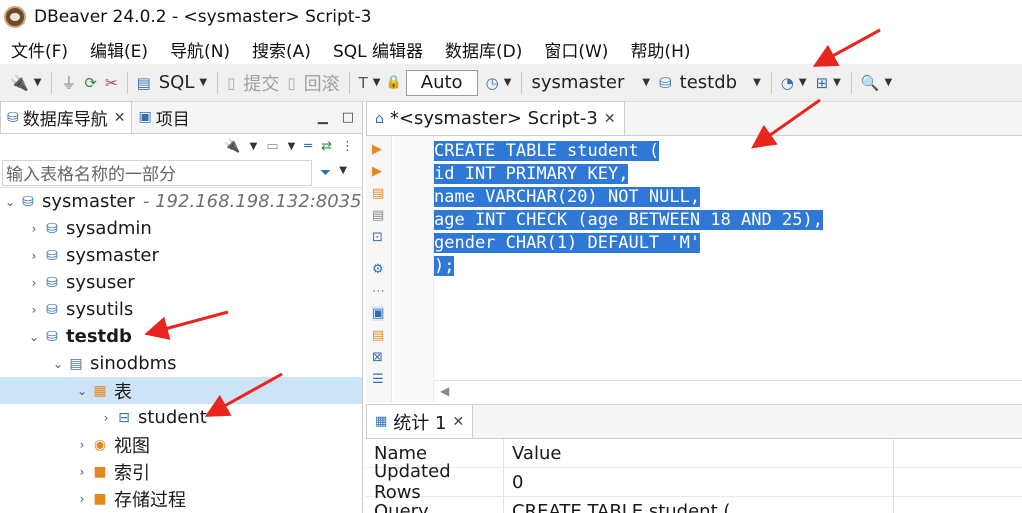 This screenshot has width=1022, height=513. I want to click on more-icon: ⋯, so click(378, 291).